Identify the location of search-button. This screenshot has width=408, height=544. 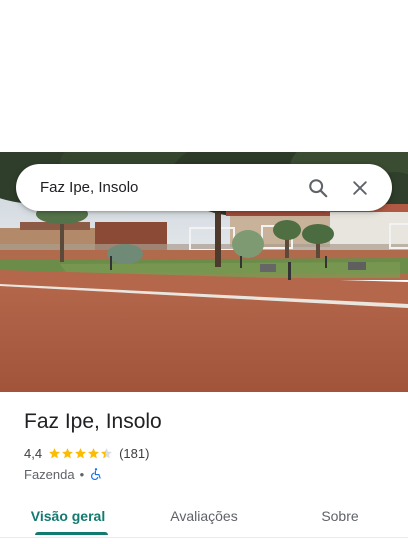
(318, 188).